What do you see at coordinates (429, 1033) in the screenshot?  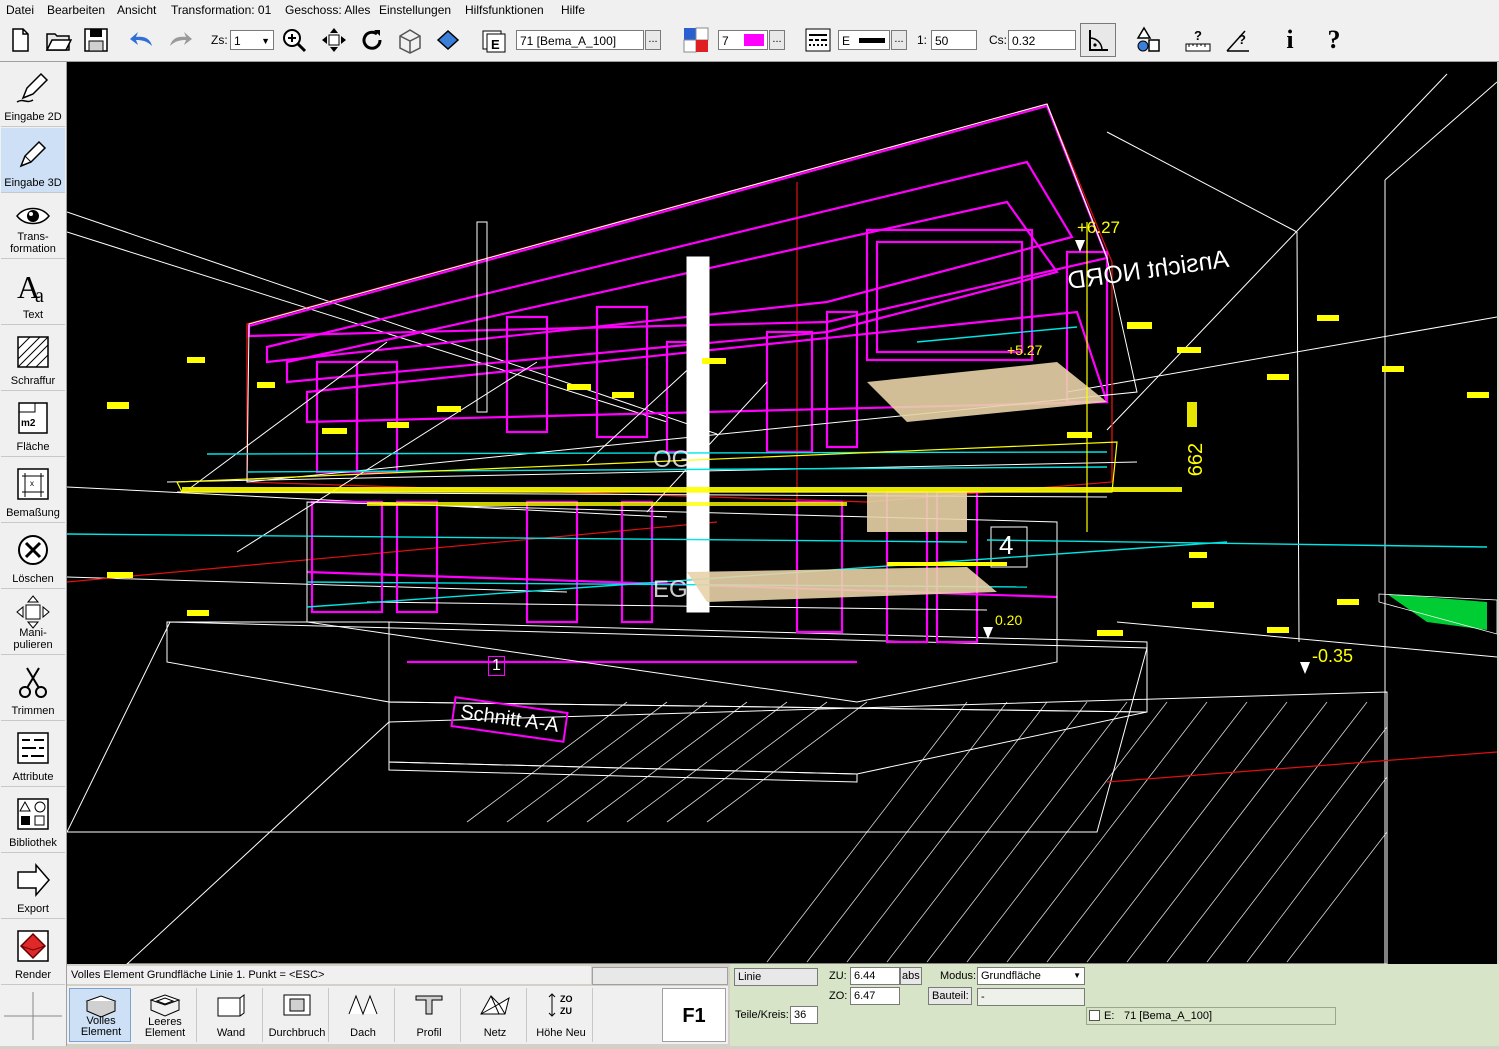 I see `subtool-label: Profil` at bounding box center [429, 1033].